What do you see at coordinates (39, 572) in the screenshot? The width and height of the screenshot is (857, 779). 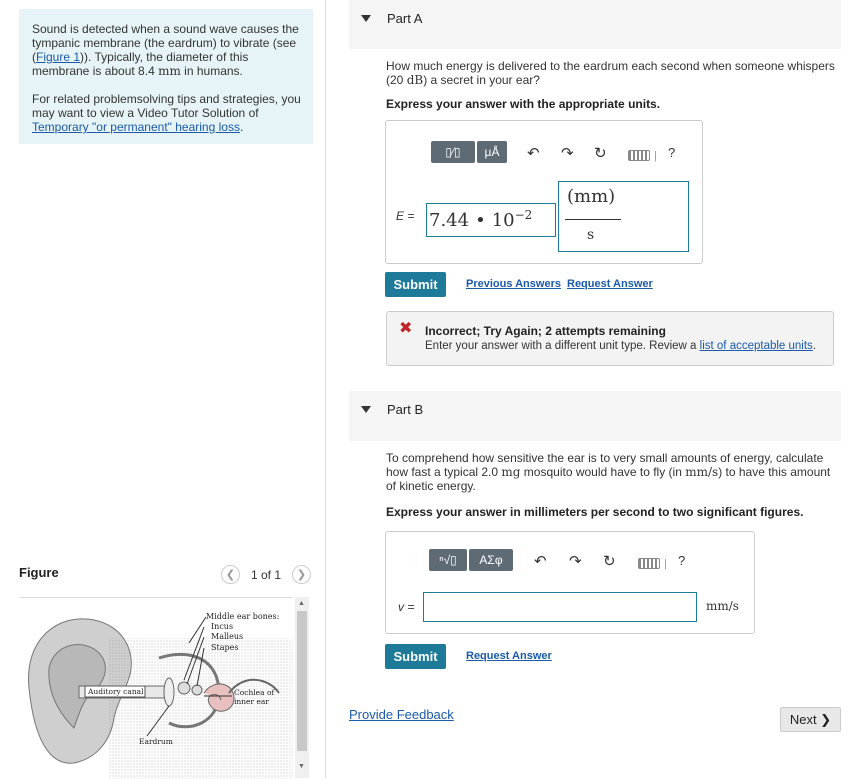 I see `figure-heading: Figure` at bounding box center [39, 572].